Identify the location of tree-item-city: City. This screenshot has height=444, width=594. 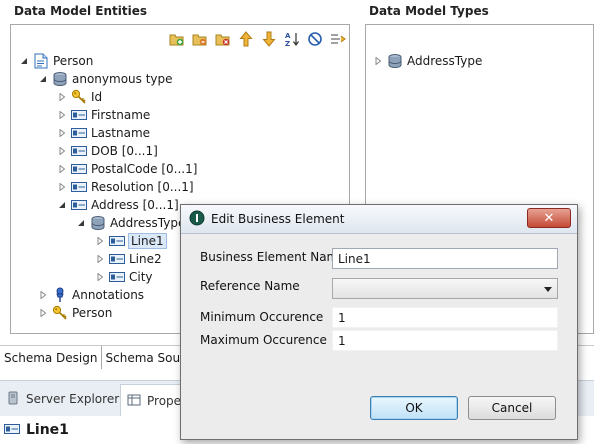
(123, 277).